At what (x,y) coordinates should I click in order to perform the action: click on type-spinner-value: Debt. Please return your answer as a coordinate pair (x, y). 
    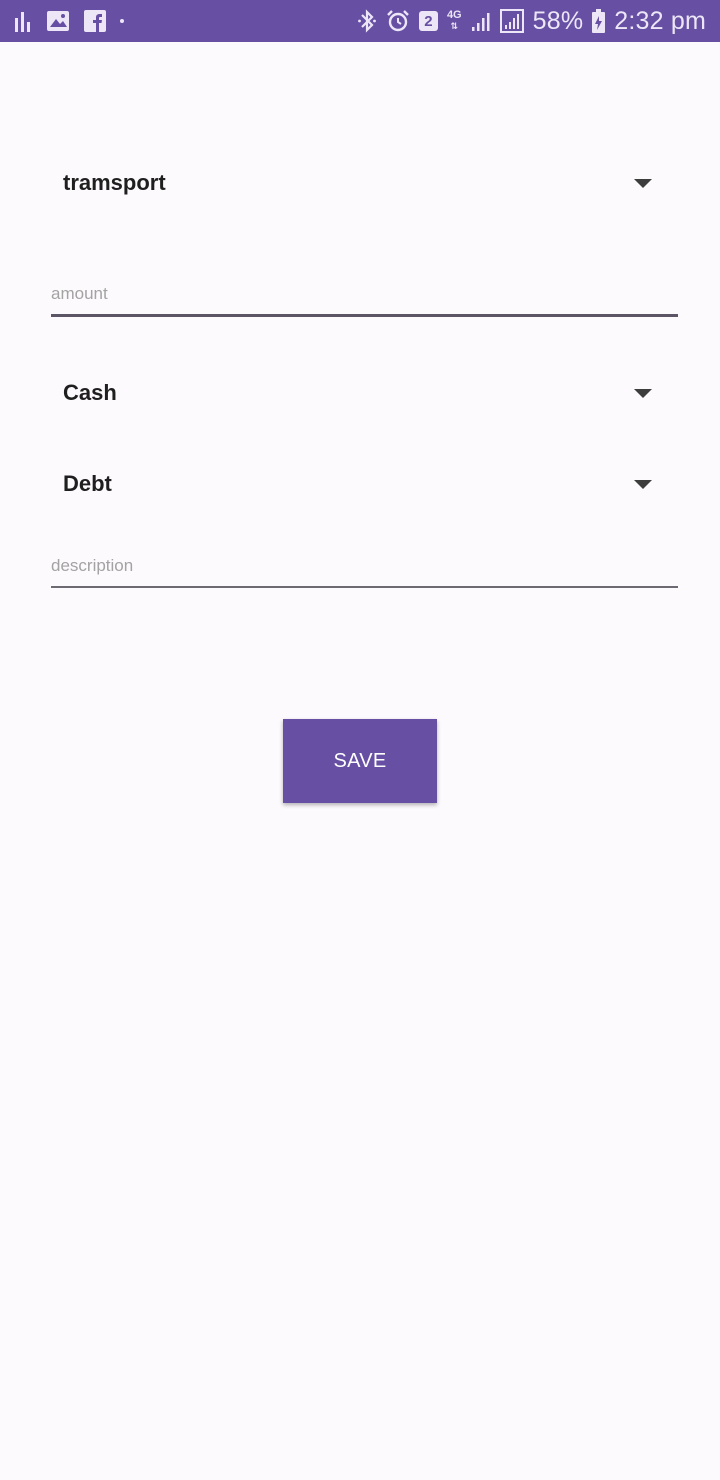
    Looking at the image, I should click on (87, 483).